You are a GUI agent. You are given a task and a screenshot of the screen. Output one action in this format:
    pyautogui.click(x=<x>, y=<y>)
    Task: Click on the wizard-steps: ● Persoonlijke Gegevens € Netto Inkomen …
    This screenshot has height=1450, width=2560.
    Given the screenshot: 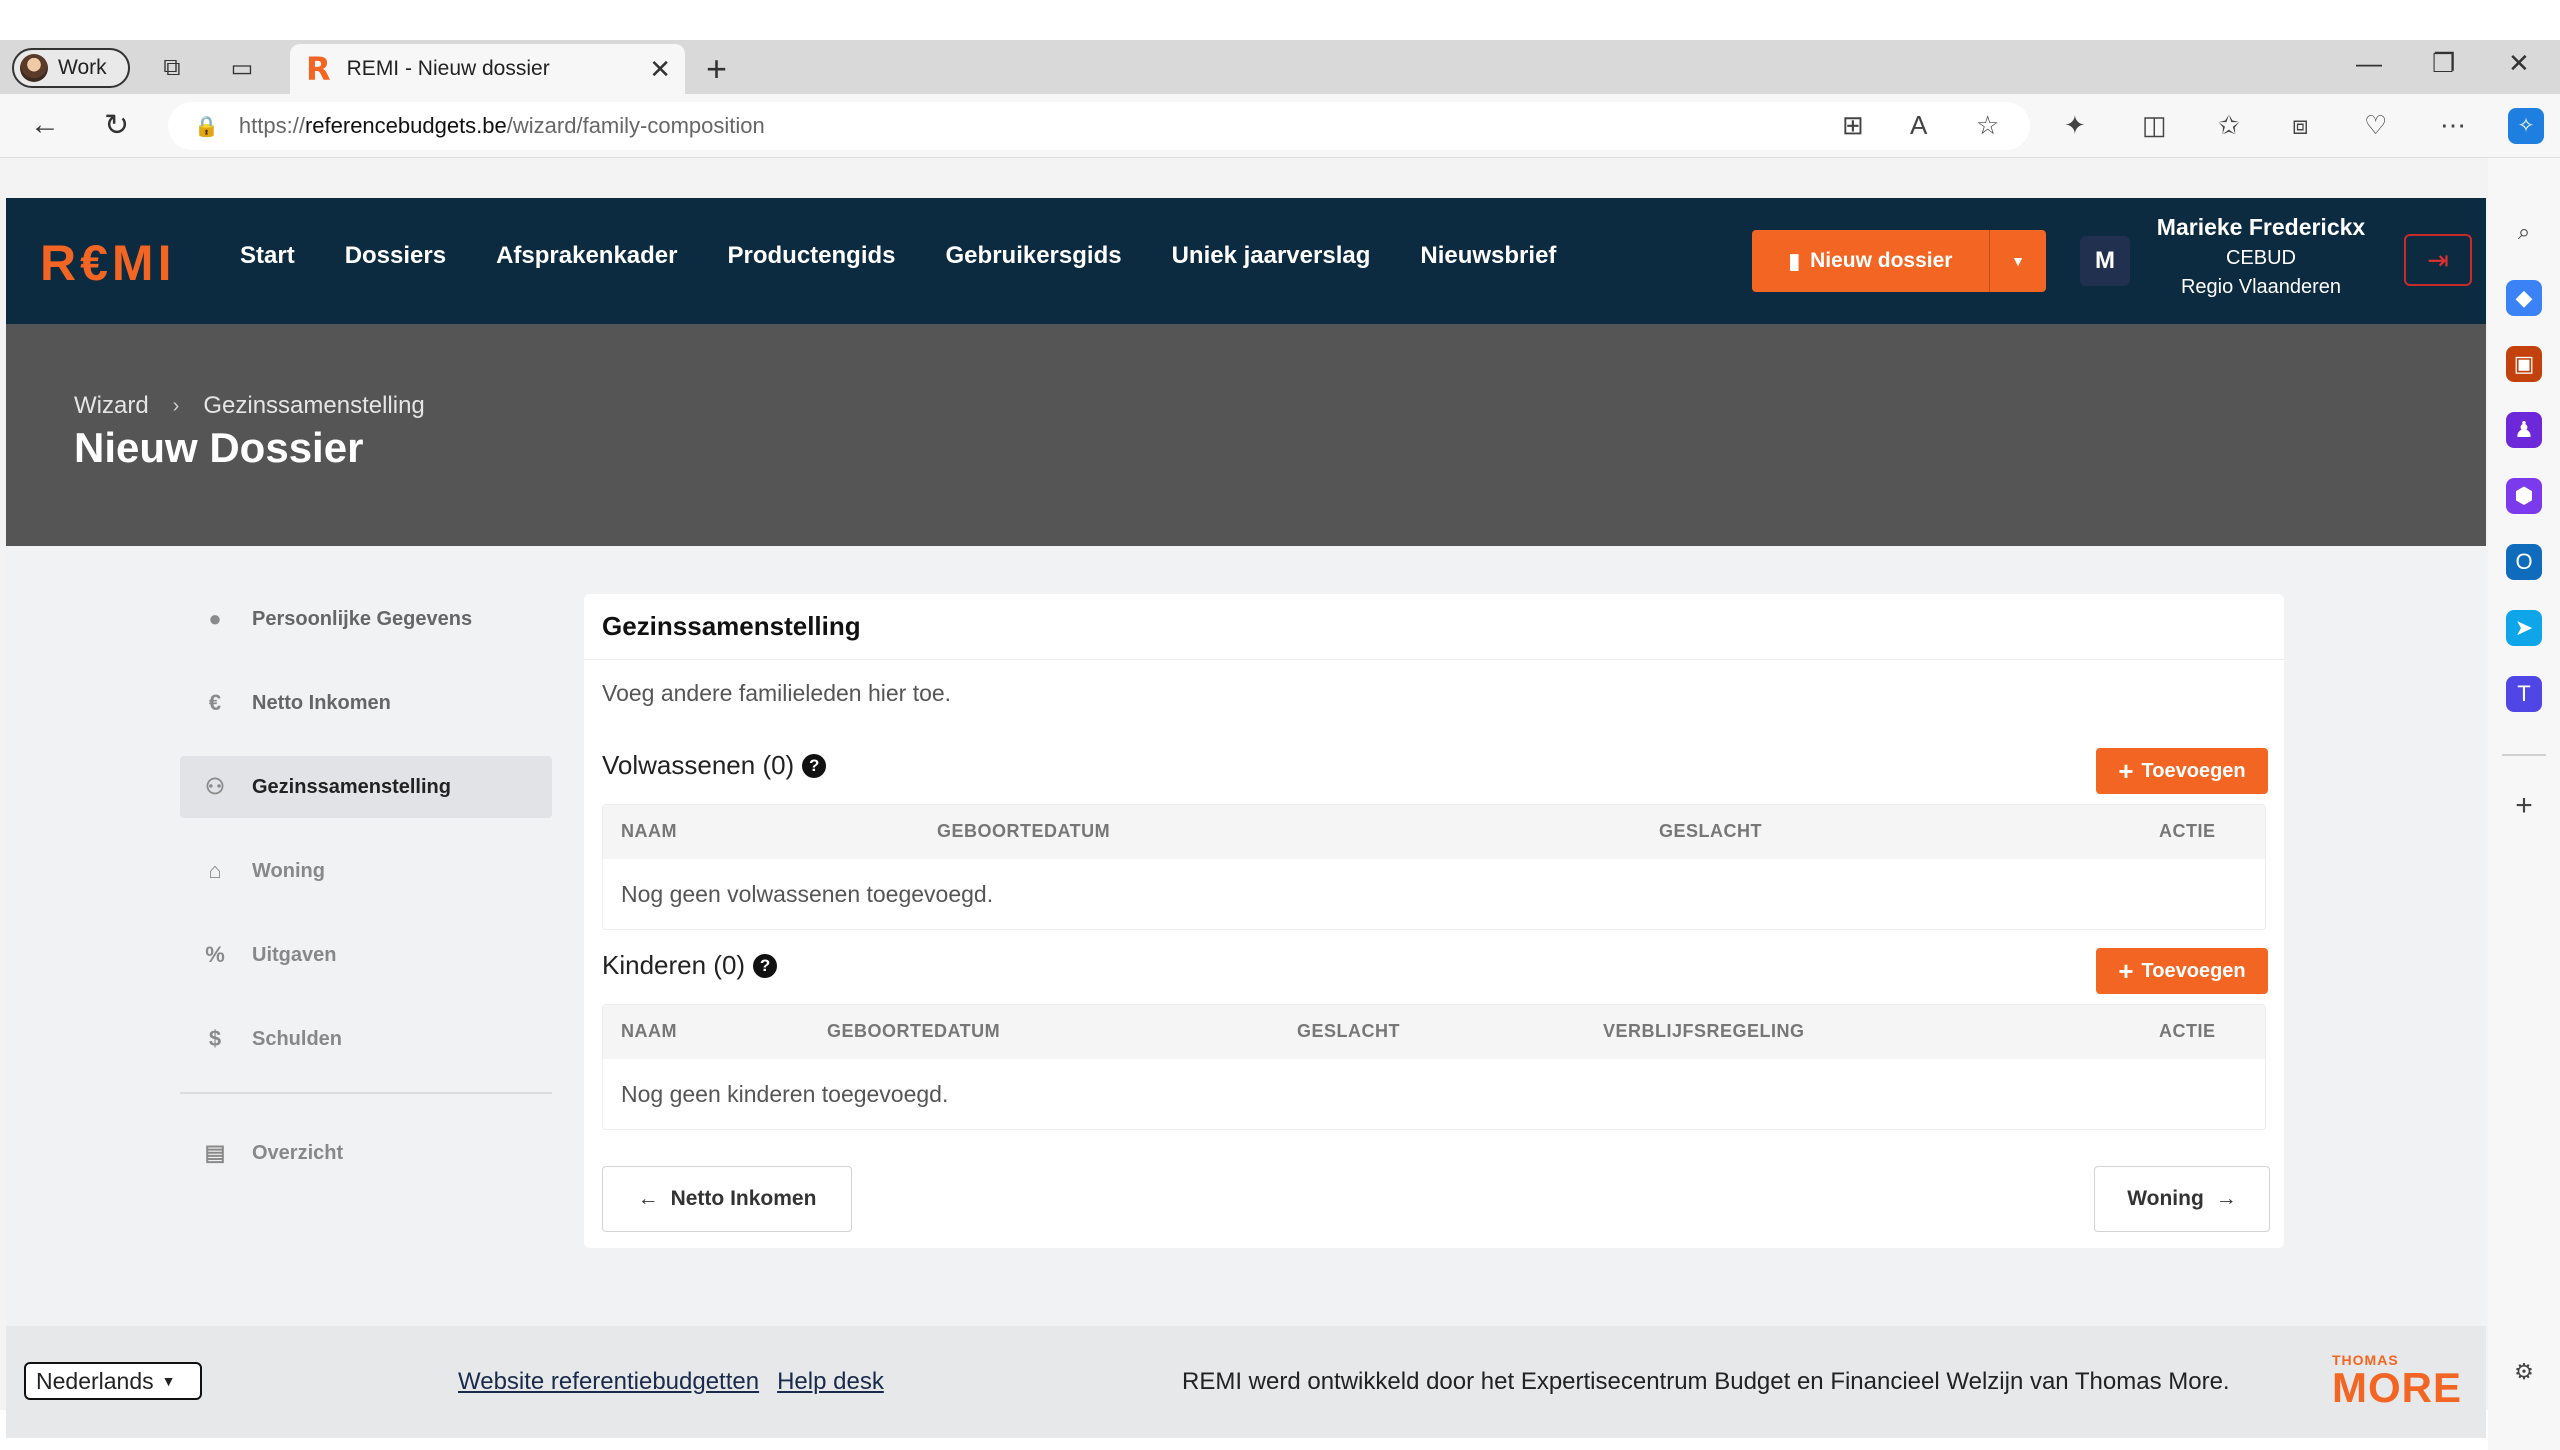 What is the action you would take?
    pyautogui.click(x=366, y=897)
    